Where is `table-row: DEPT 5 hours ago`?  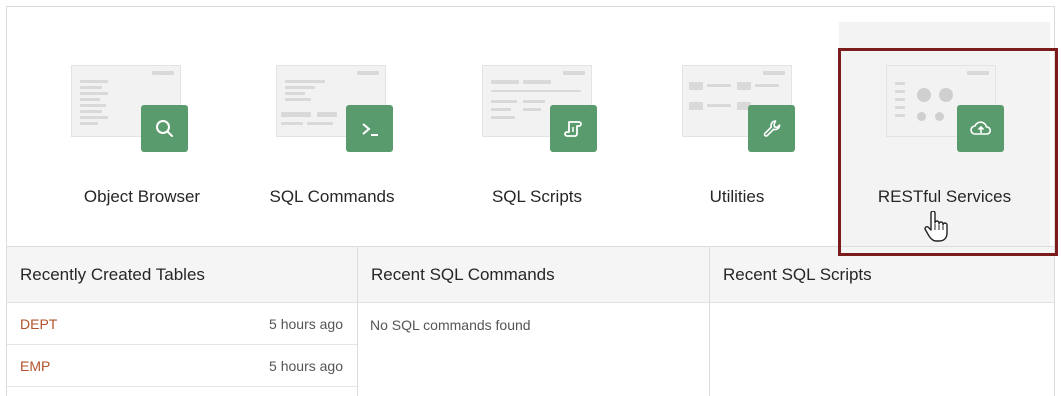 table-row: DEPT 5 hours ago is located at coordinates (182, 324).